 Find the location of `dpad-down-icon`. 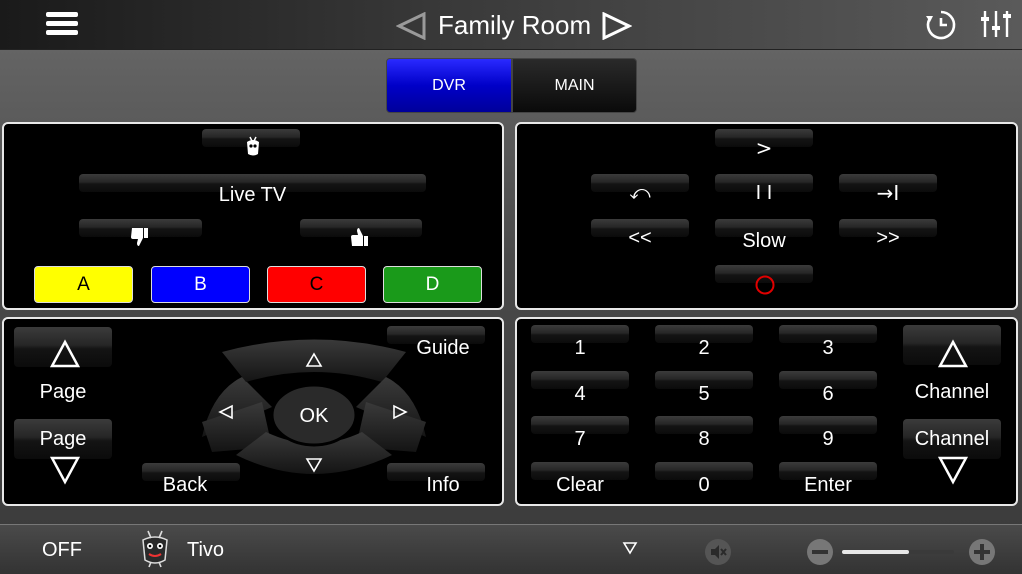

dpad-down-icon is located at coordinates (314, 465).